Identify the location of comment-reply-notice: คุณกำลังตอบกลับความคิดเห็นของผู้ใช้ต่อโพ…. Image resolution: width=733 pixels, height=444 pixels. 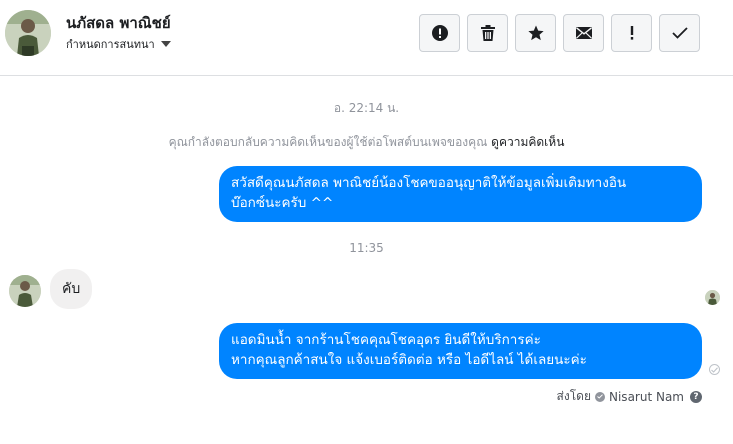
(366, 142).